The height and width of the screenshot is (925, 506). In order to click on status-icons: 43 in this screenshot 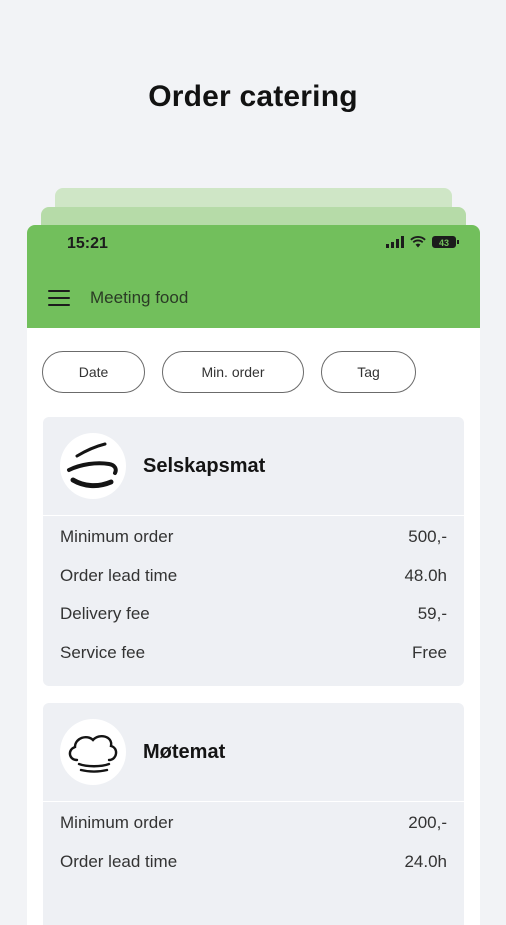, I will do `click(422, 242)`.